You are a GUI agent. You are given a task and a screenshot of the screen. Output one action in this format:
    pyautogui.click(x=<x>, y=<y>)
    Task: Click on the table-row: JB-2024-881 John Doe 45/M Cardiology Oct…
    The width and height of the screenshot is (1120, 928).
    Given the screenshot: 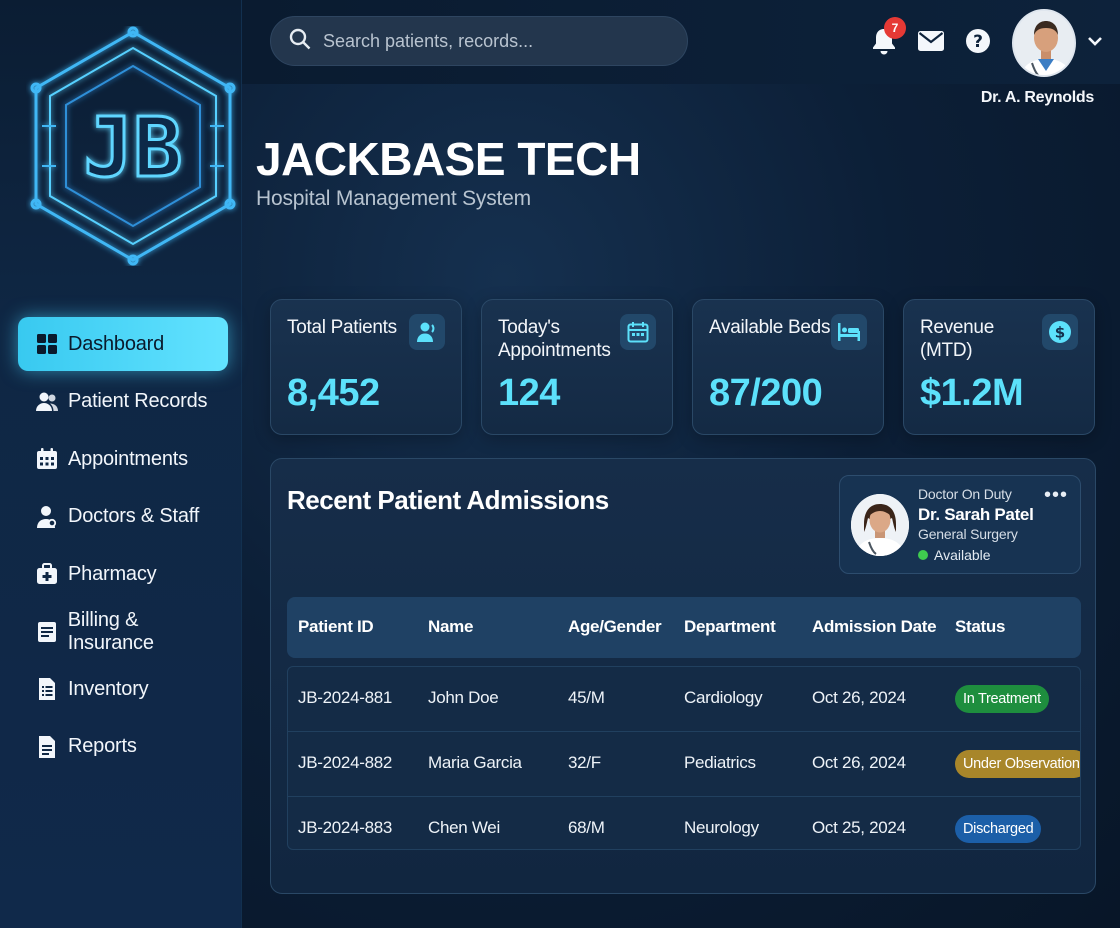 What is the action you would take?
    pyautogui.click(x=684, y=699)
    